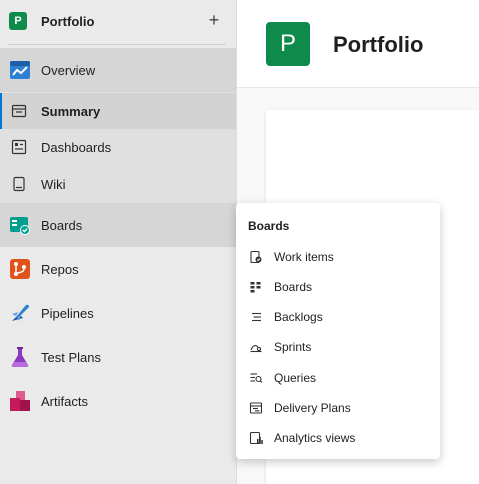 The height and width of the screenshot is (484, 479). What do you see at coordinates (304, 257) in the screenshot?
I see `menu-label-work-items: Work items` at bounding box center [304, 257].